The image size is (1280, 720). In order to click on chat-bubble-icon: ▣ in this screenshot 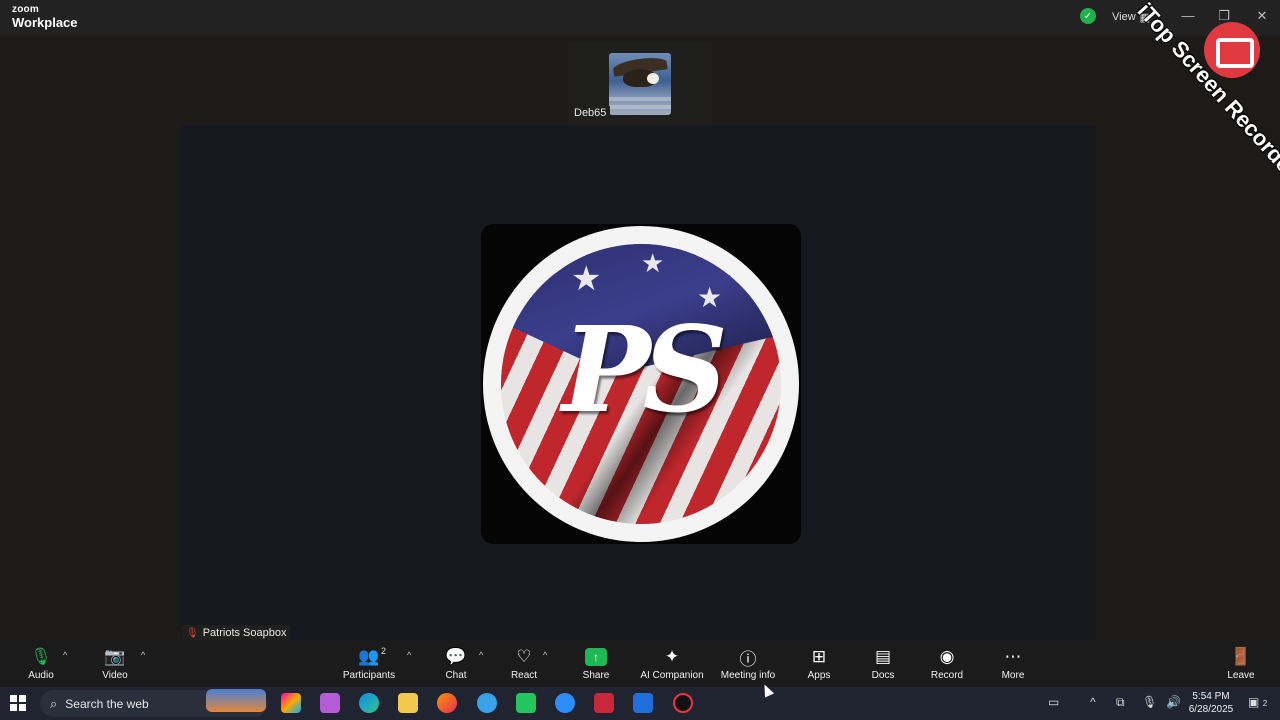, I will do `click(1254, 702)`.